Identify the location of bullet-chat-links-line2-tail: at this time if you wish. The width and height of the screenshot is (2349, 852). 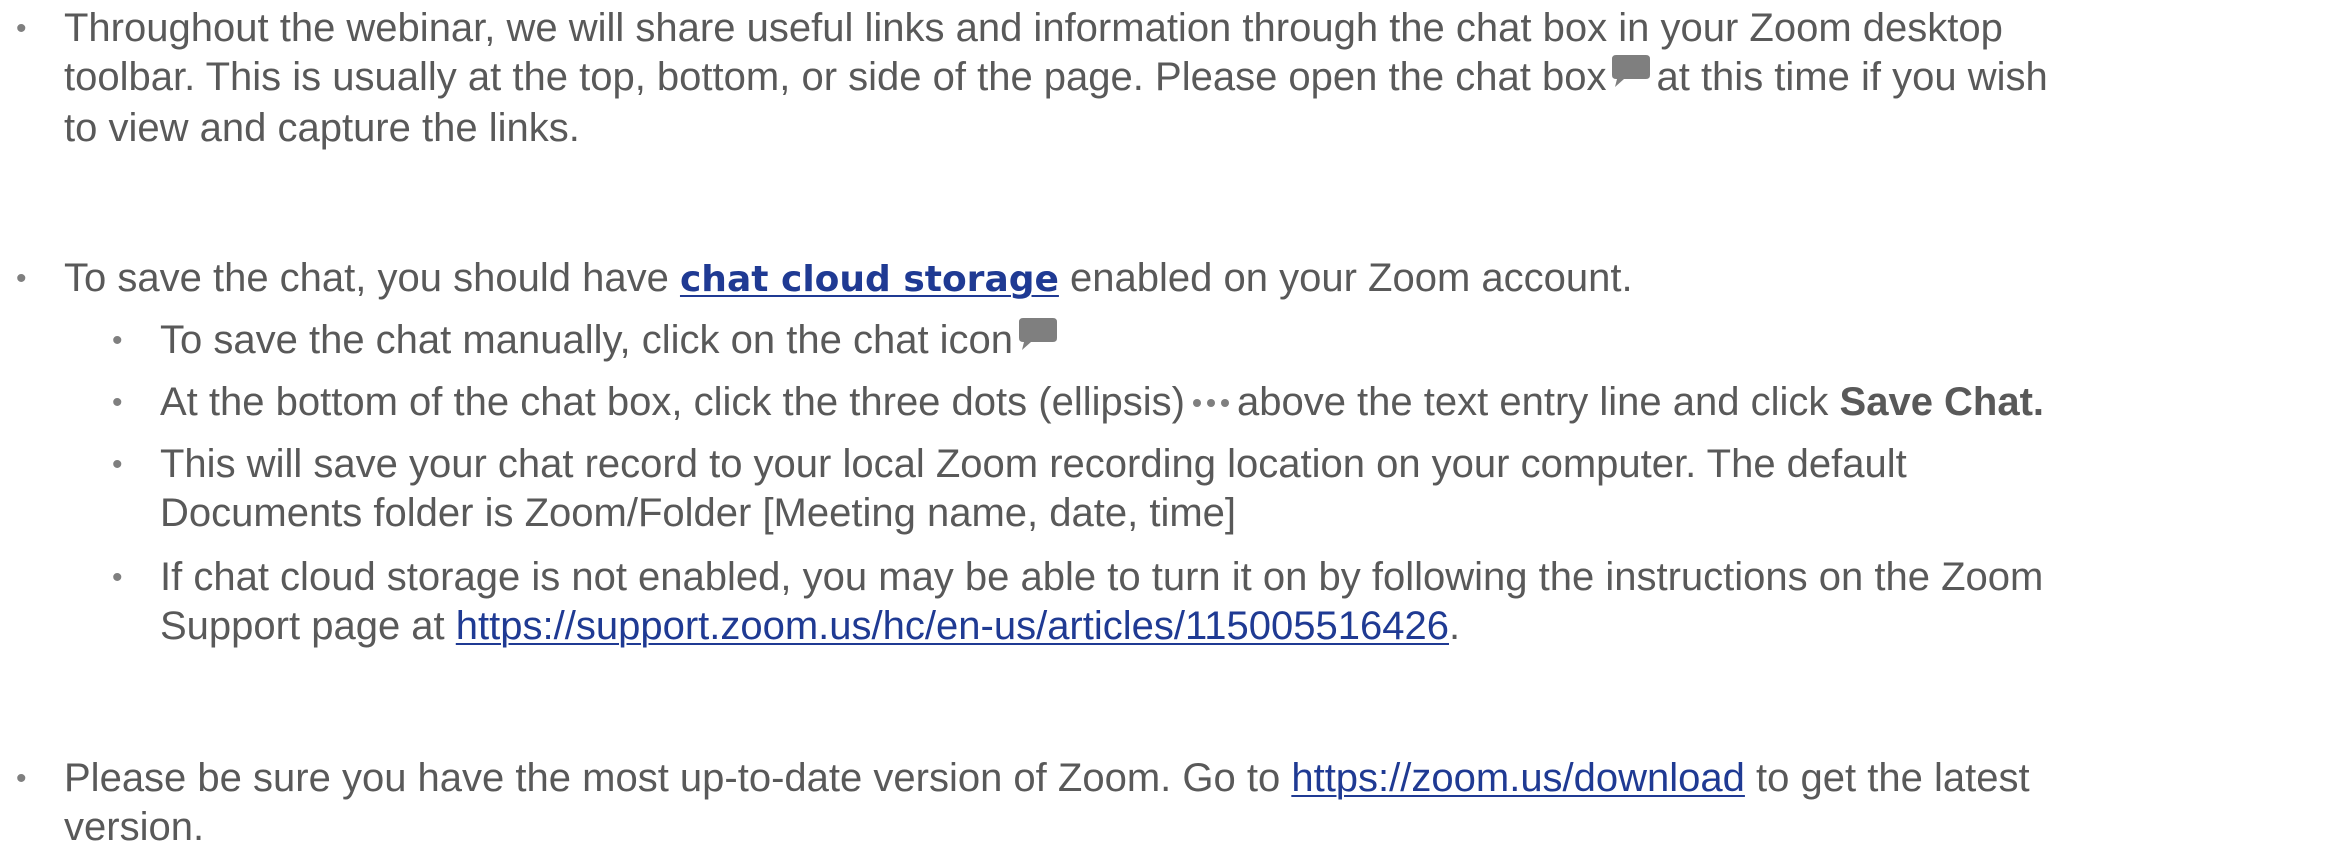
(1852, 77).